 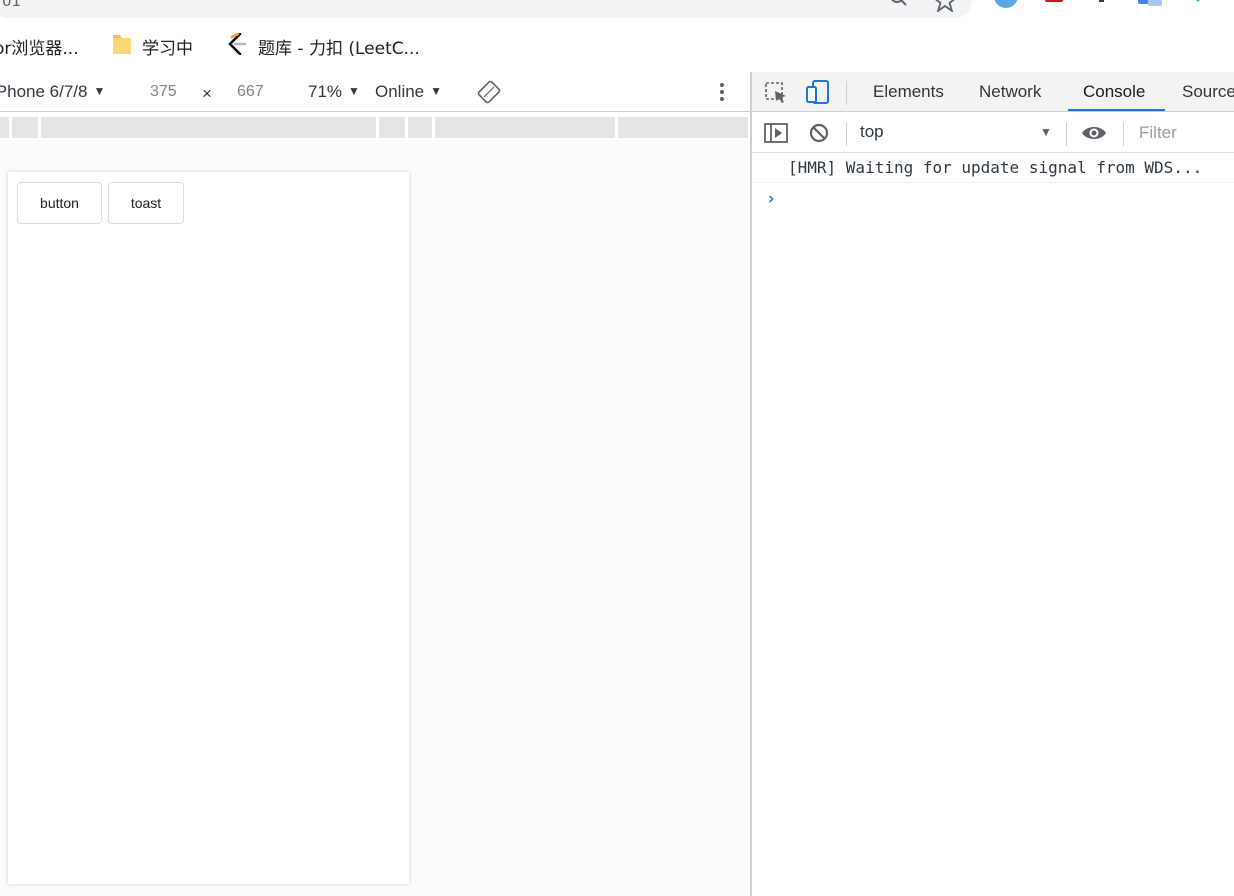 What do you see at coordinates (122, 46) in the screenshot?
I see `folder-icon` at bounding box center [122, 46].